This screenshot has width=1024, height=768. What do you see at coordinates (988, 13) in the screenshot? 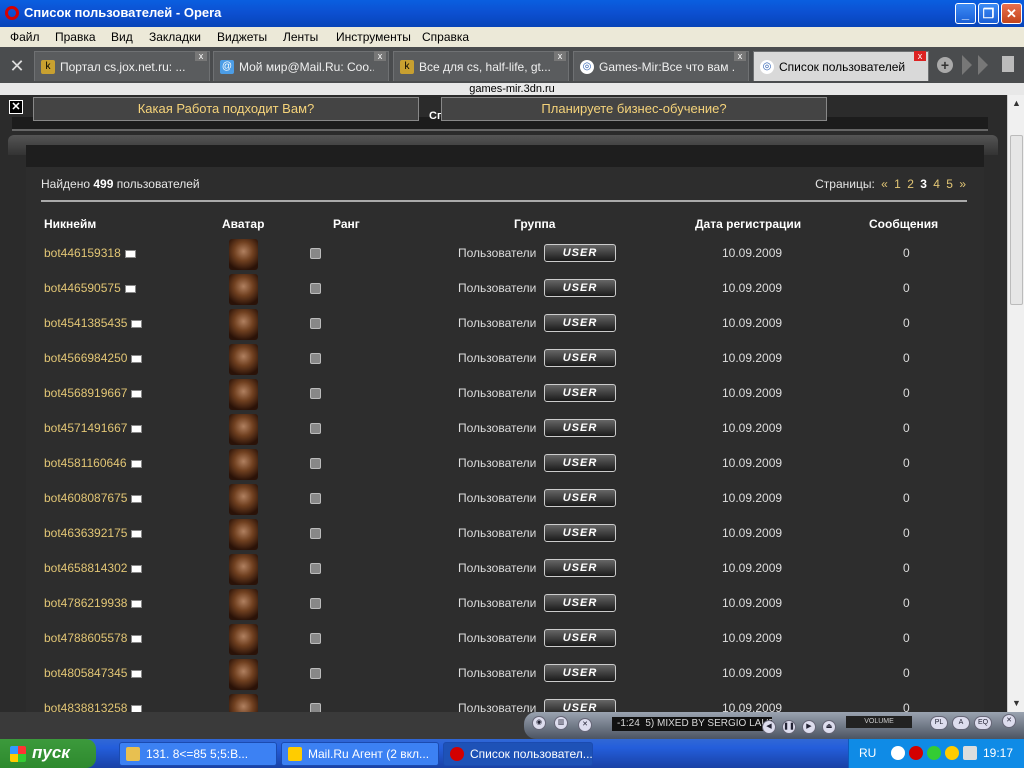
I see `maximize-button: ❐` at bounding box center [988, 13].